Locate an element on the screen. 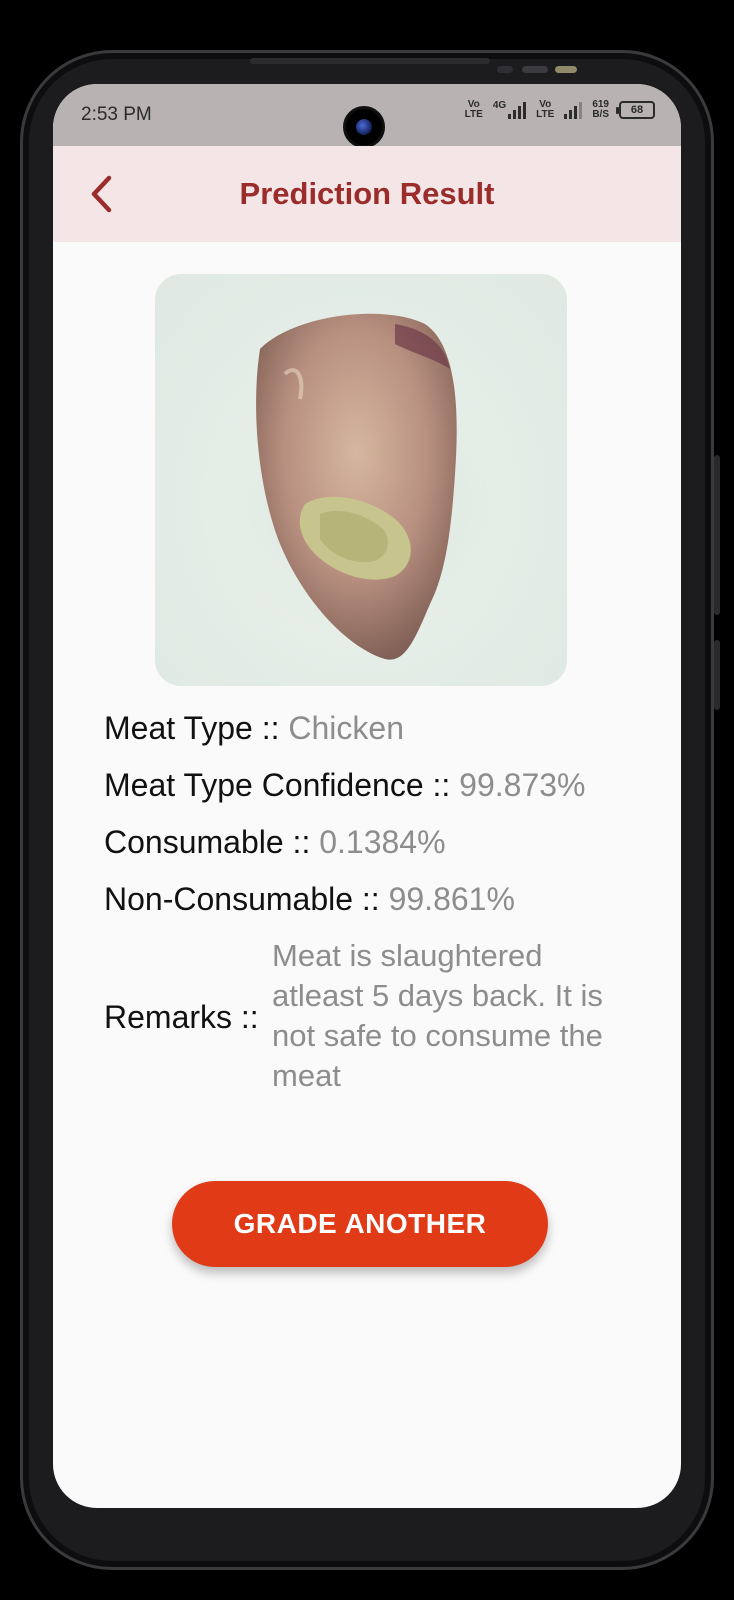 The width and height of the screenshot is (734, 1600). meat-type-row: Meat Type :: Chicken is located at coordinates (254, 728).